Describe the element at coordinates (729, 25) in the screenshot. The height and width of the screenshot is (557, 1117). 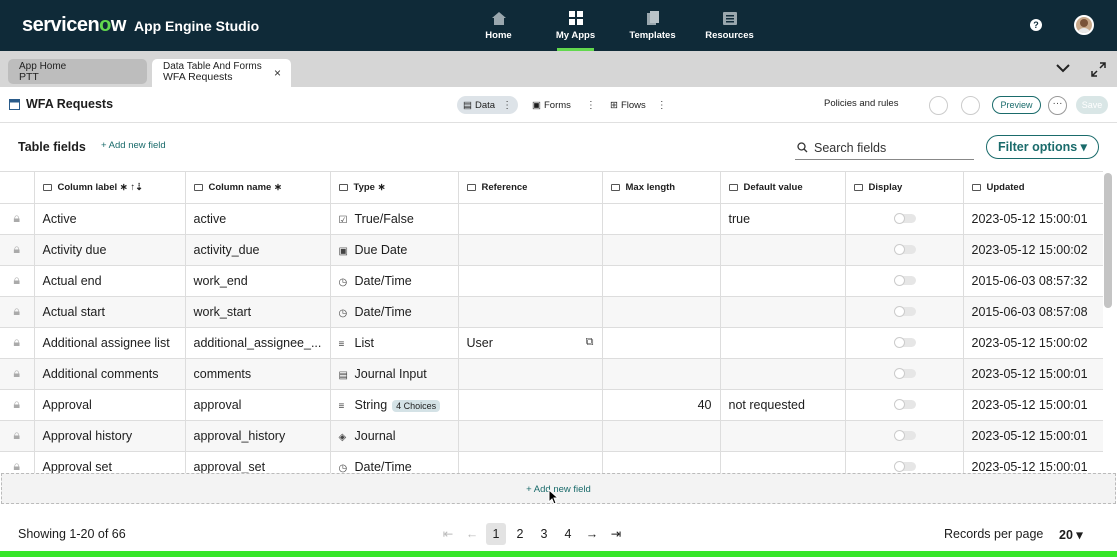
I see `nav-resources: Resources` at that location.